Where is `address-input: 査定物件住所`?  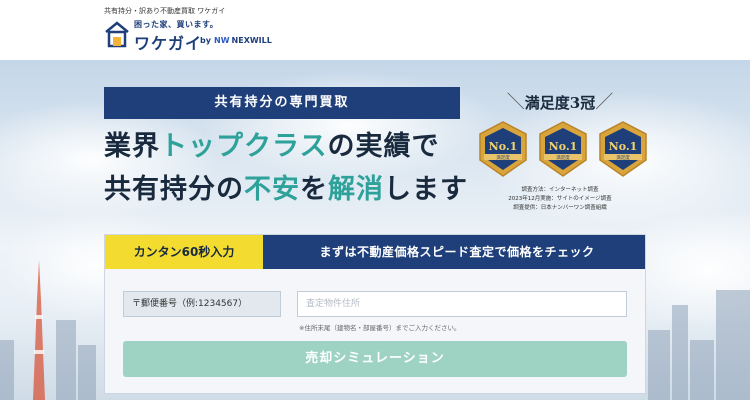 address-input: 査定物件住所 is located at coordinates (462, 304).